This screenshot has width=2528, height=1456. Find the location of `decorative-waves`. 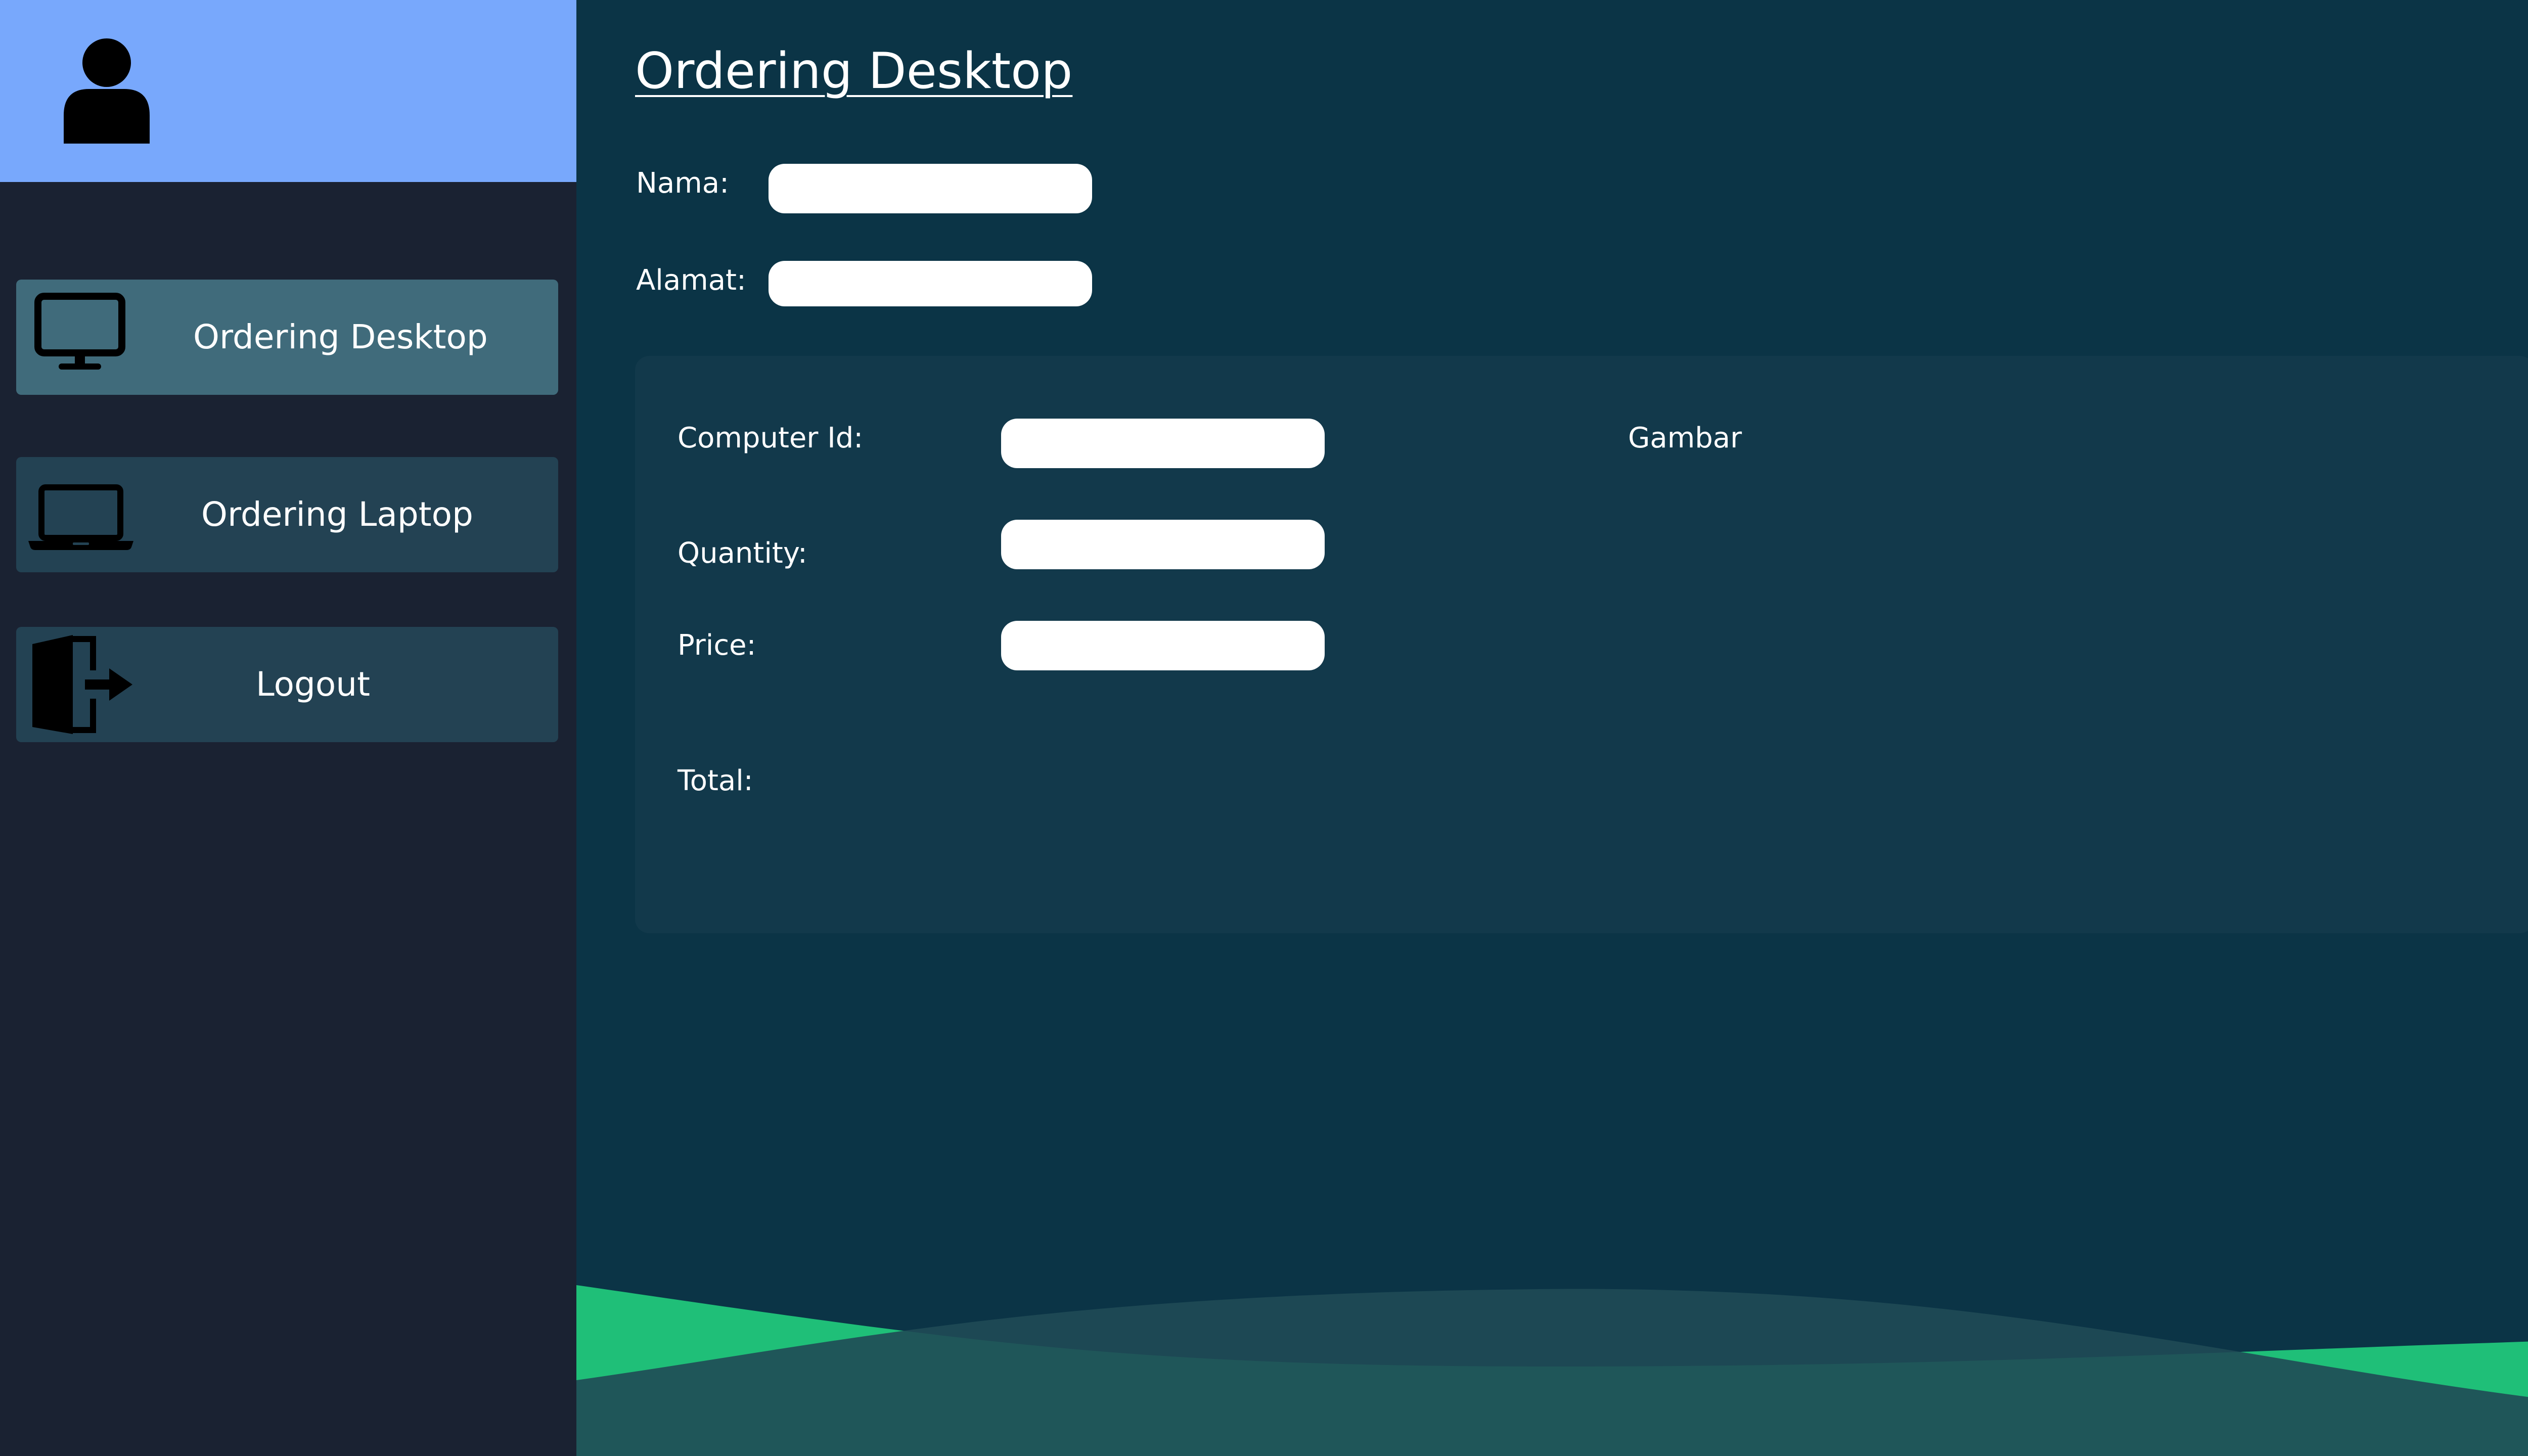

decorative-waves is located at coordinates (1552, 1370).